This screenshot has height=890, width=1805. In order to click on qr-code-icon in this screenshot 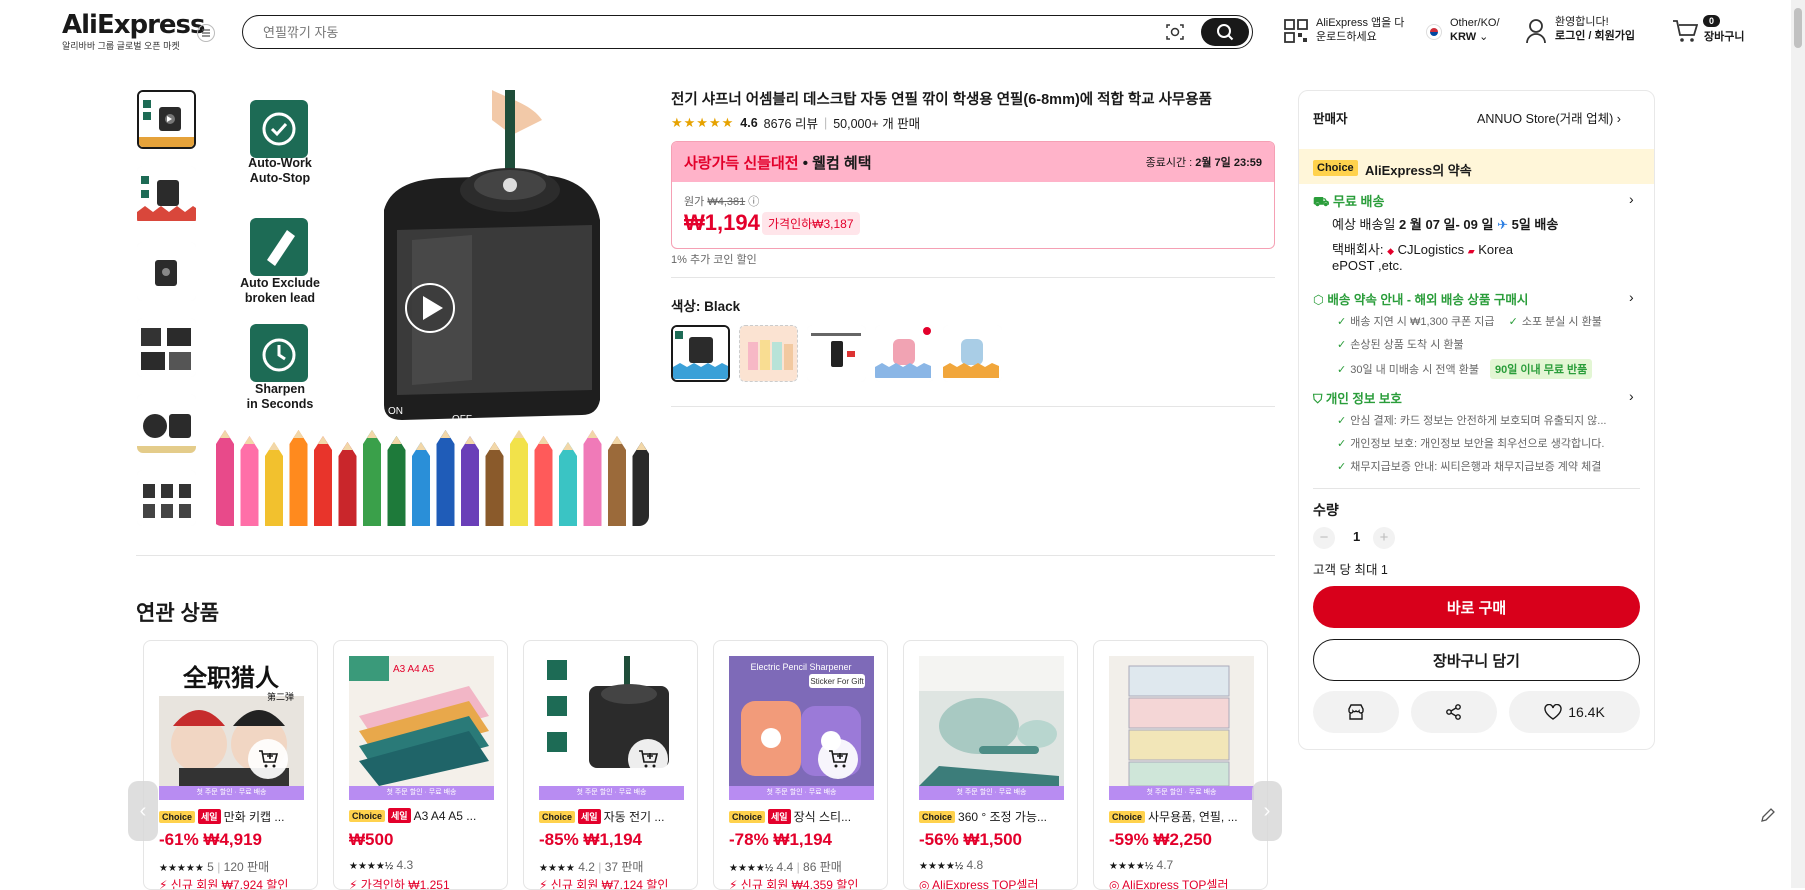, I will do `click(1296, 31)`.